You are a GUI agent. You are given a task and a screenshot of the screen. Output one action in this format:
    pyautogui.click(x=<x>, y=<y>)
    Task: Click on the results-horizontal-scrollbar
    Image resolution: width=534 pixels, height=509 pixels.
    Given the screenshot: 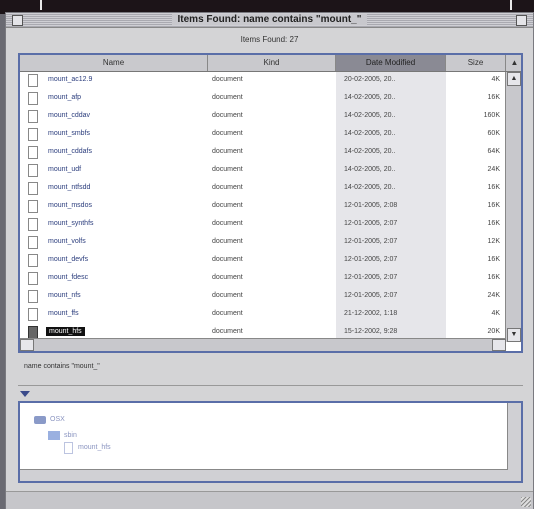 What is the action you would take?
    pyautogui.click(x=263, y=344)
    